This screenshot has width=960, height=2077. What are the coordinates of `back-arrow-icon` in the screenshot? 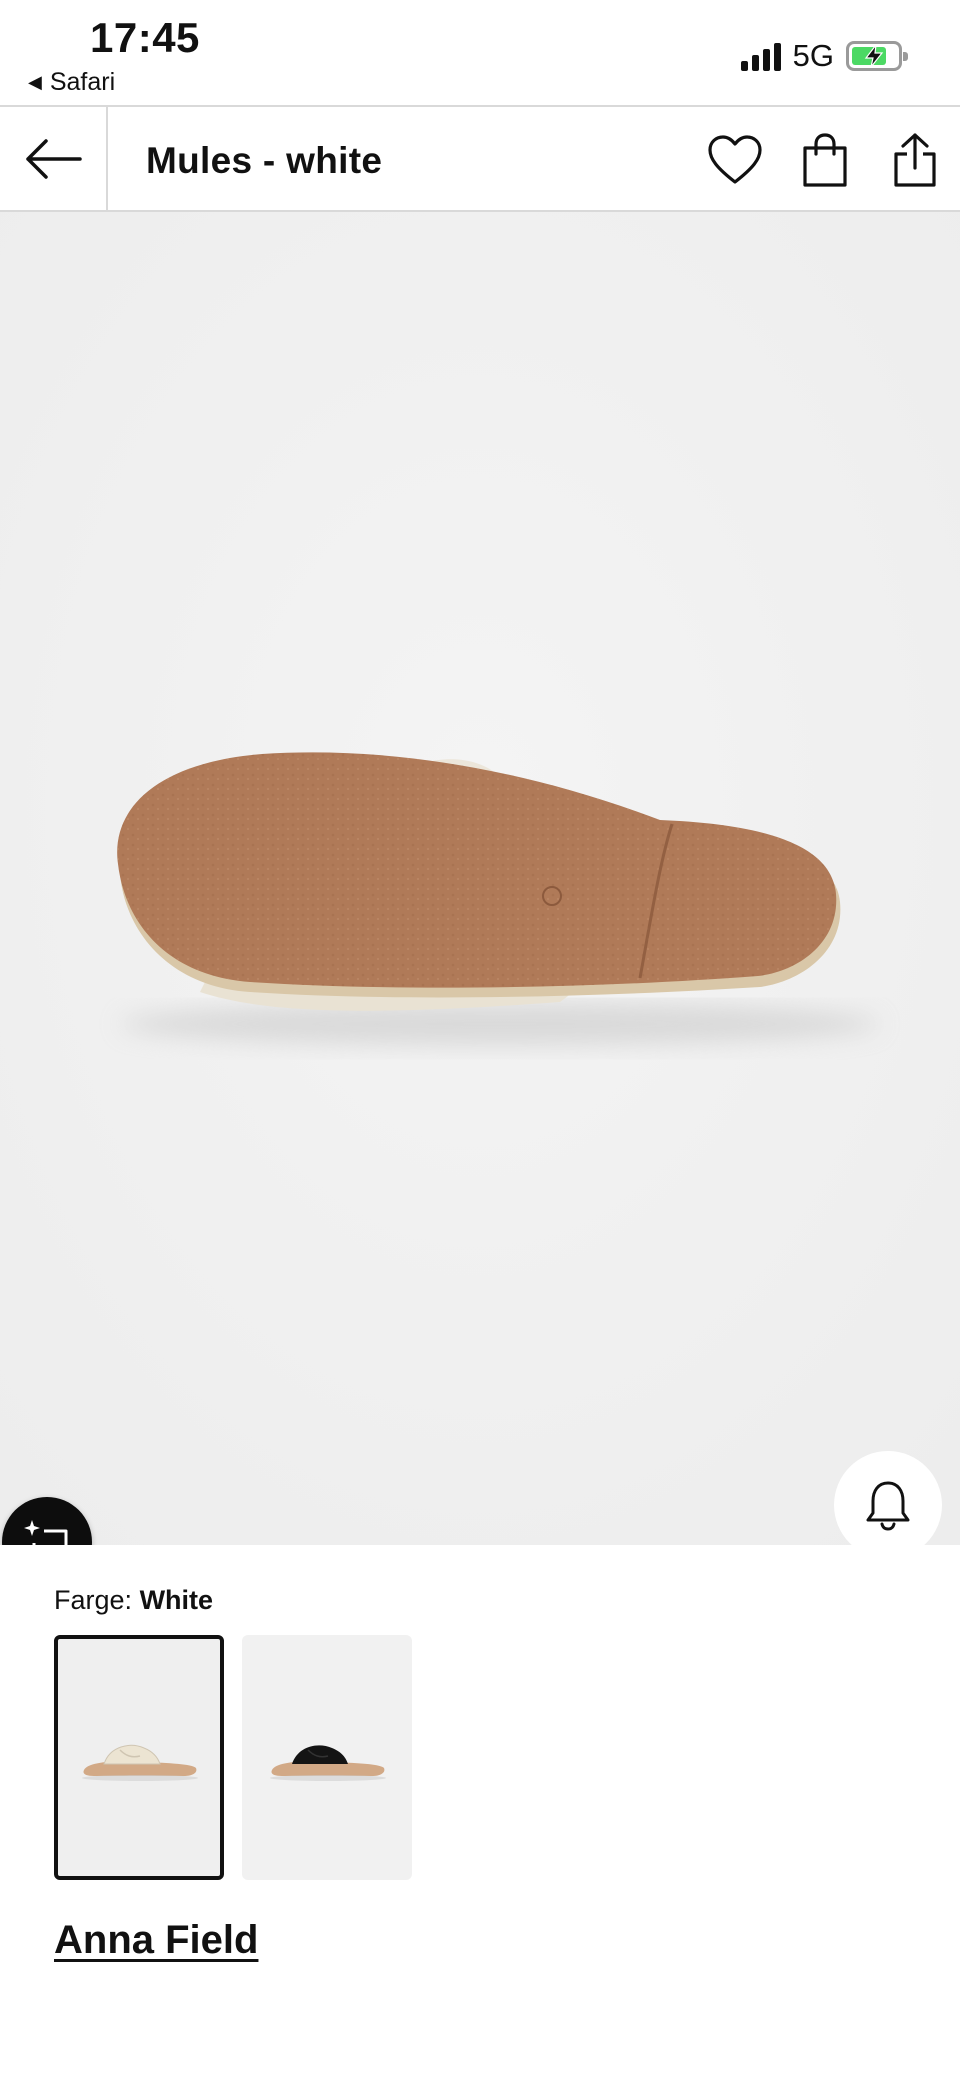 It's located at (54, 158).